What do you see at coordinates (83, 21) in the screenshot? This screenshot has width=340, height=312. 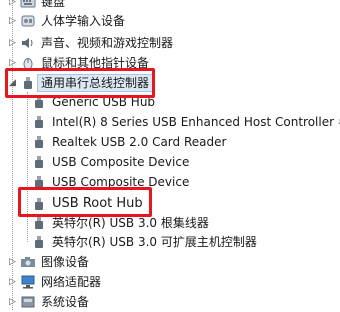 I see `category-label: 人体学输入设备` at bounding box center [83, 21].